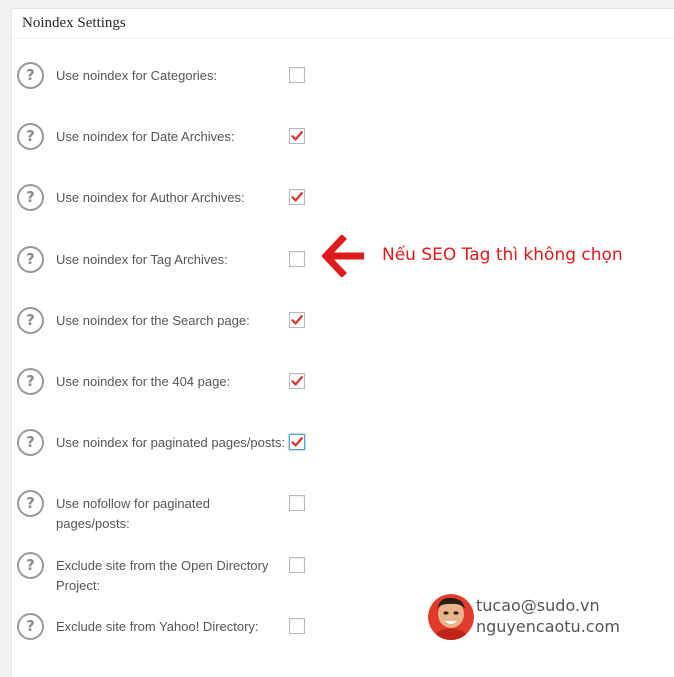  Describe the element at coordinates (343, 24) in the screenshot. I see `panel-title: Noindex Settings` at that location.